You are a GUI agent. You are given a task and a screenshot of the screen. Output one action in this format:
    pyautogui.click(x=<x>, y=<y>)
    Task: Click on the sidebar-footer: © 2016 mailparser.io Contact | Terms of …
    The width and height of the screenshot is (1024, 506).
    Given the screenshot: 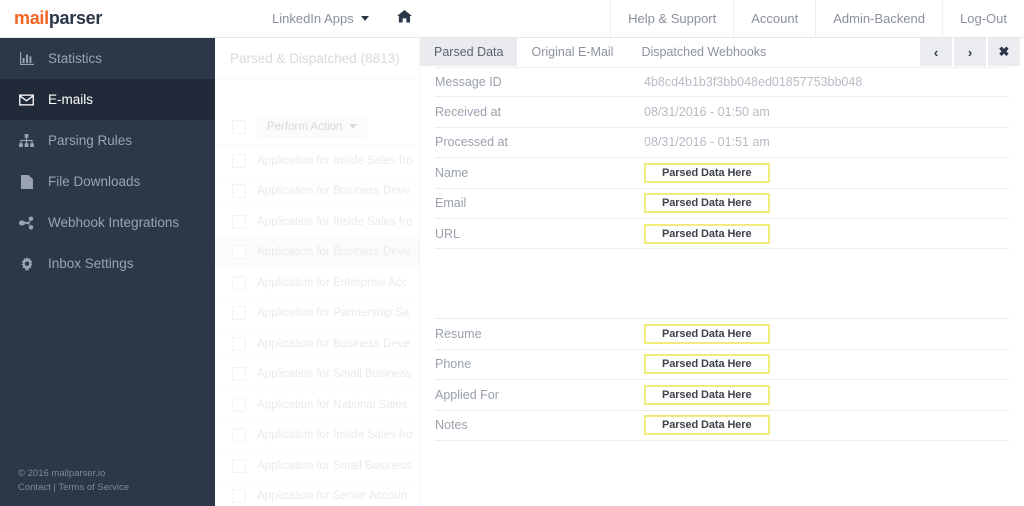 What is the action you would take?
    pyautogui.click(x=73, y=481)
    